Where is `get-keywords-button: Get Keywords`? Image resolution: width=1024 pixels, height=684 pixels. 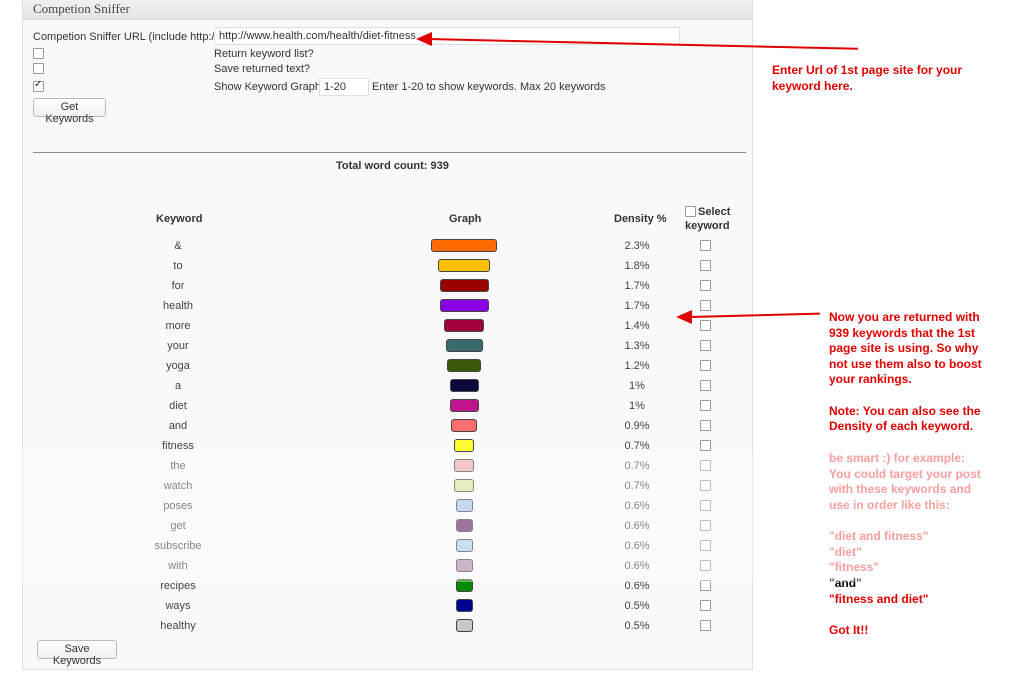 get-keywords-button: Get Keywords is located at coordinates (69, 111).